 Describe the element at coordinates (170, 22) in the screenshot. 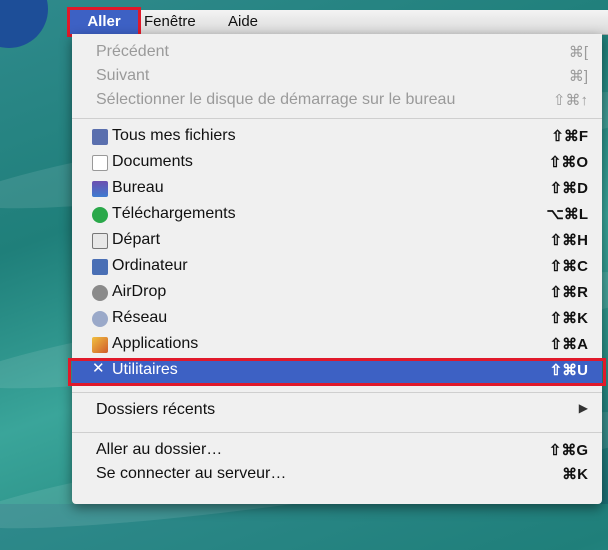

I see `menu-fenetre: Fenêtre` at that location.